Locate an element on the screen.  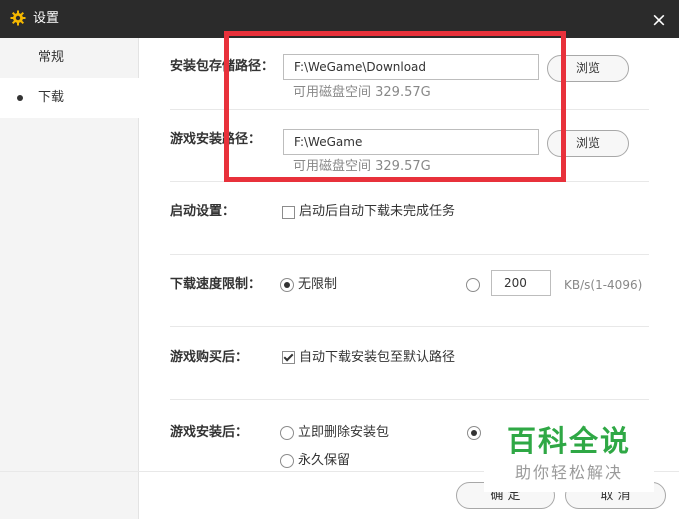
window-title: 设置 is located at coordinates (46, 18).